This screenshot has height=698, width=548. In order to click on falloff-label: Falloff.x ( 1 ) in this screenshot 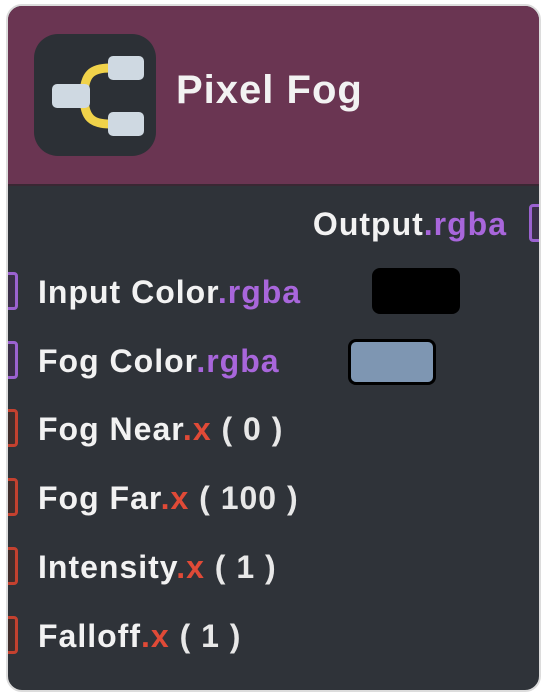, I will do `click(140, 636)`.